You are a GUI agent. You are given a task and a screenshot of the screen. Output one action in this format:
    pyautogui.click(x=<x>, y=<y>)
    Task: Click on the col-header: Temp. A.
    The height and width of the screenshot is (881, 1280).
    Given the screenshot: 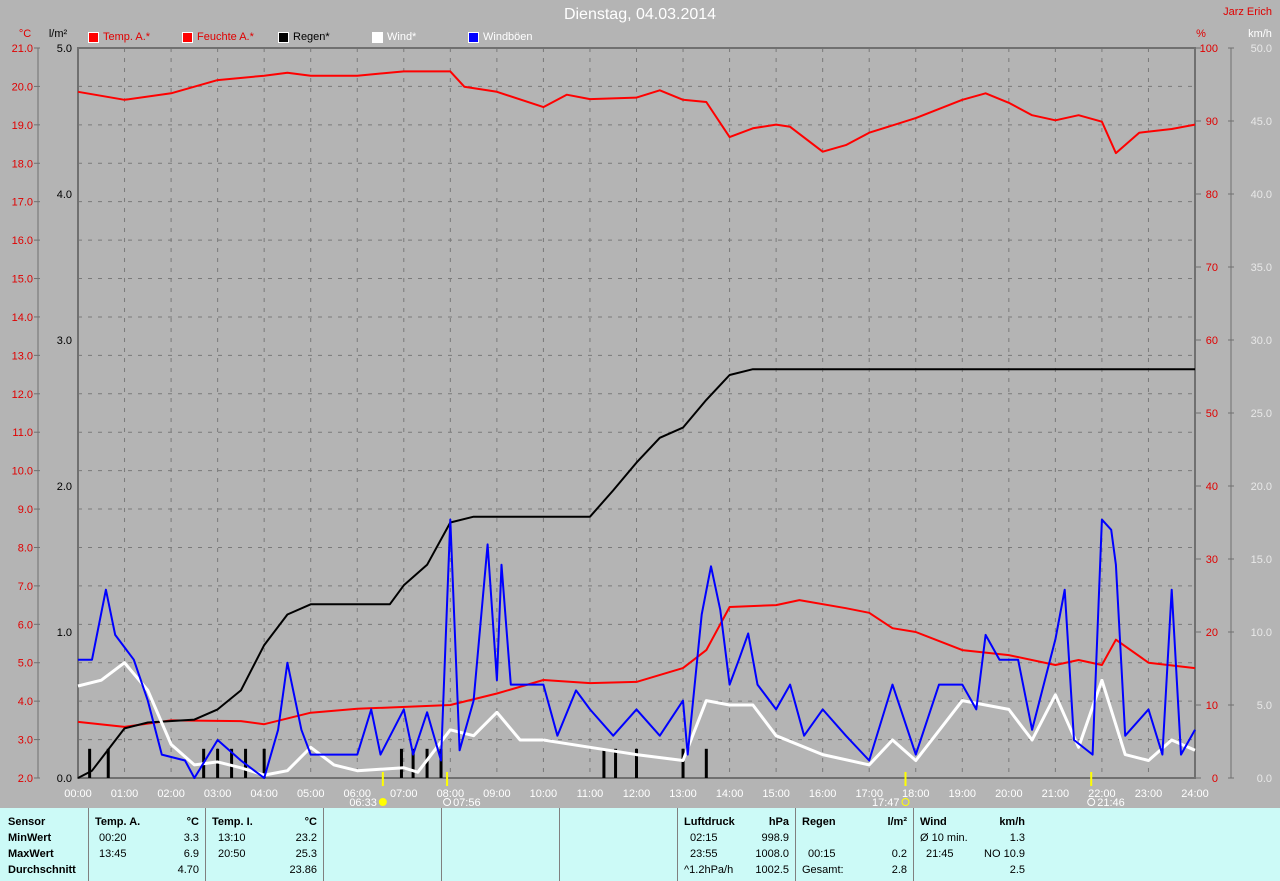 What is the action you would take?
    pyautogui.click(x=118, y=822)
    